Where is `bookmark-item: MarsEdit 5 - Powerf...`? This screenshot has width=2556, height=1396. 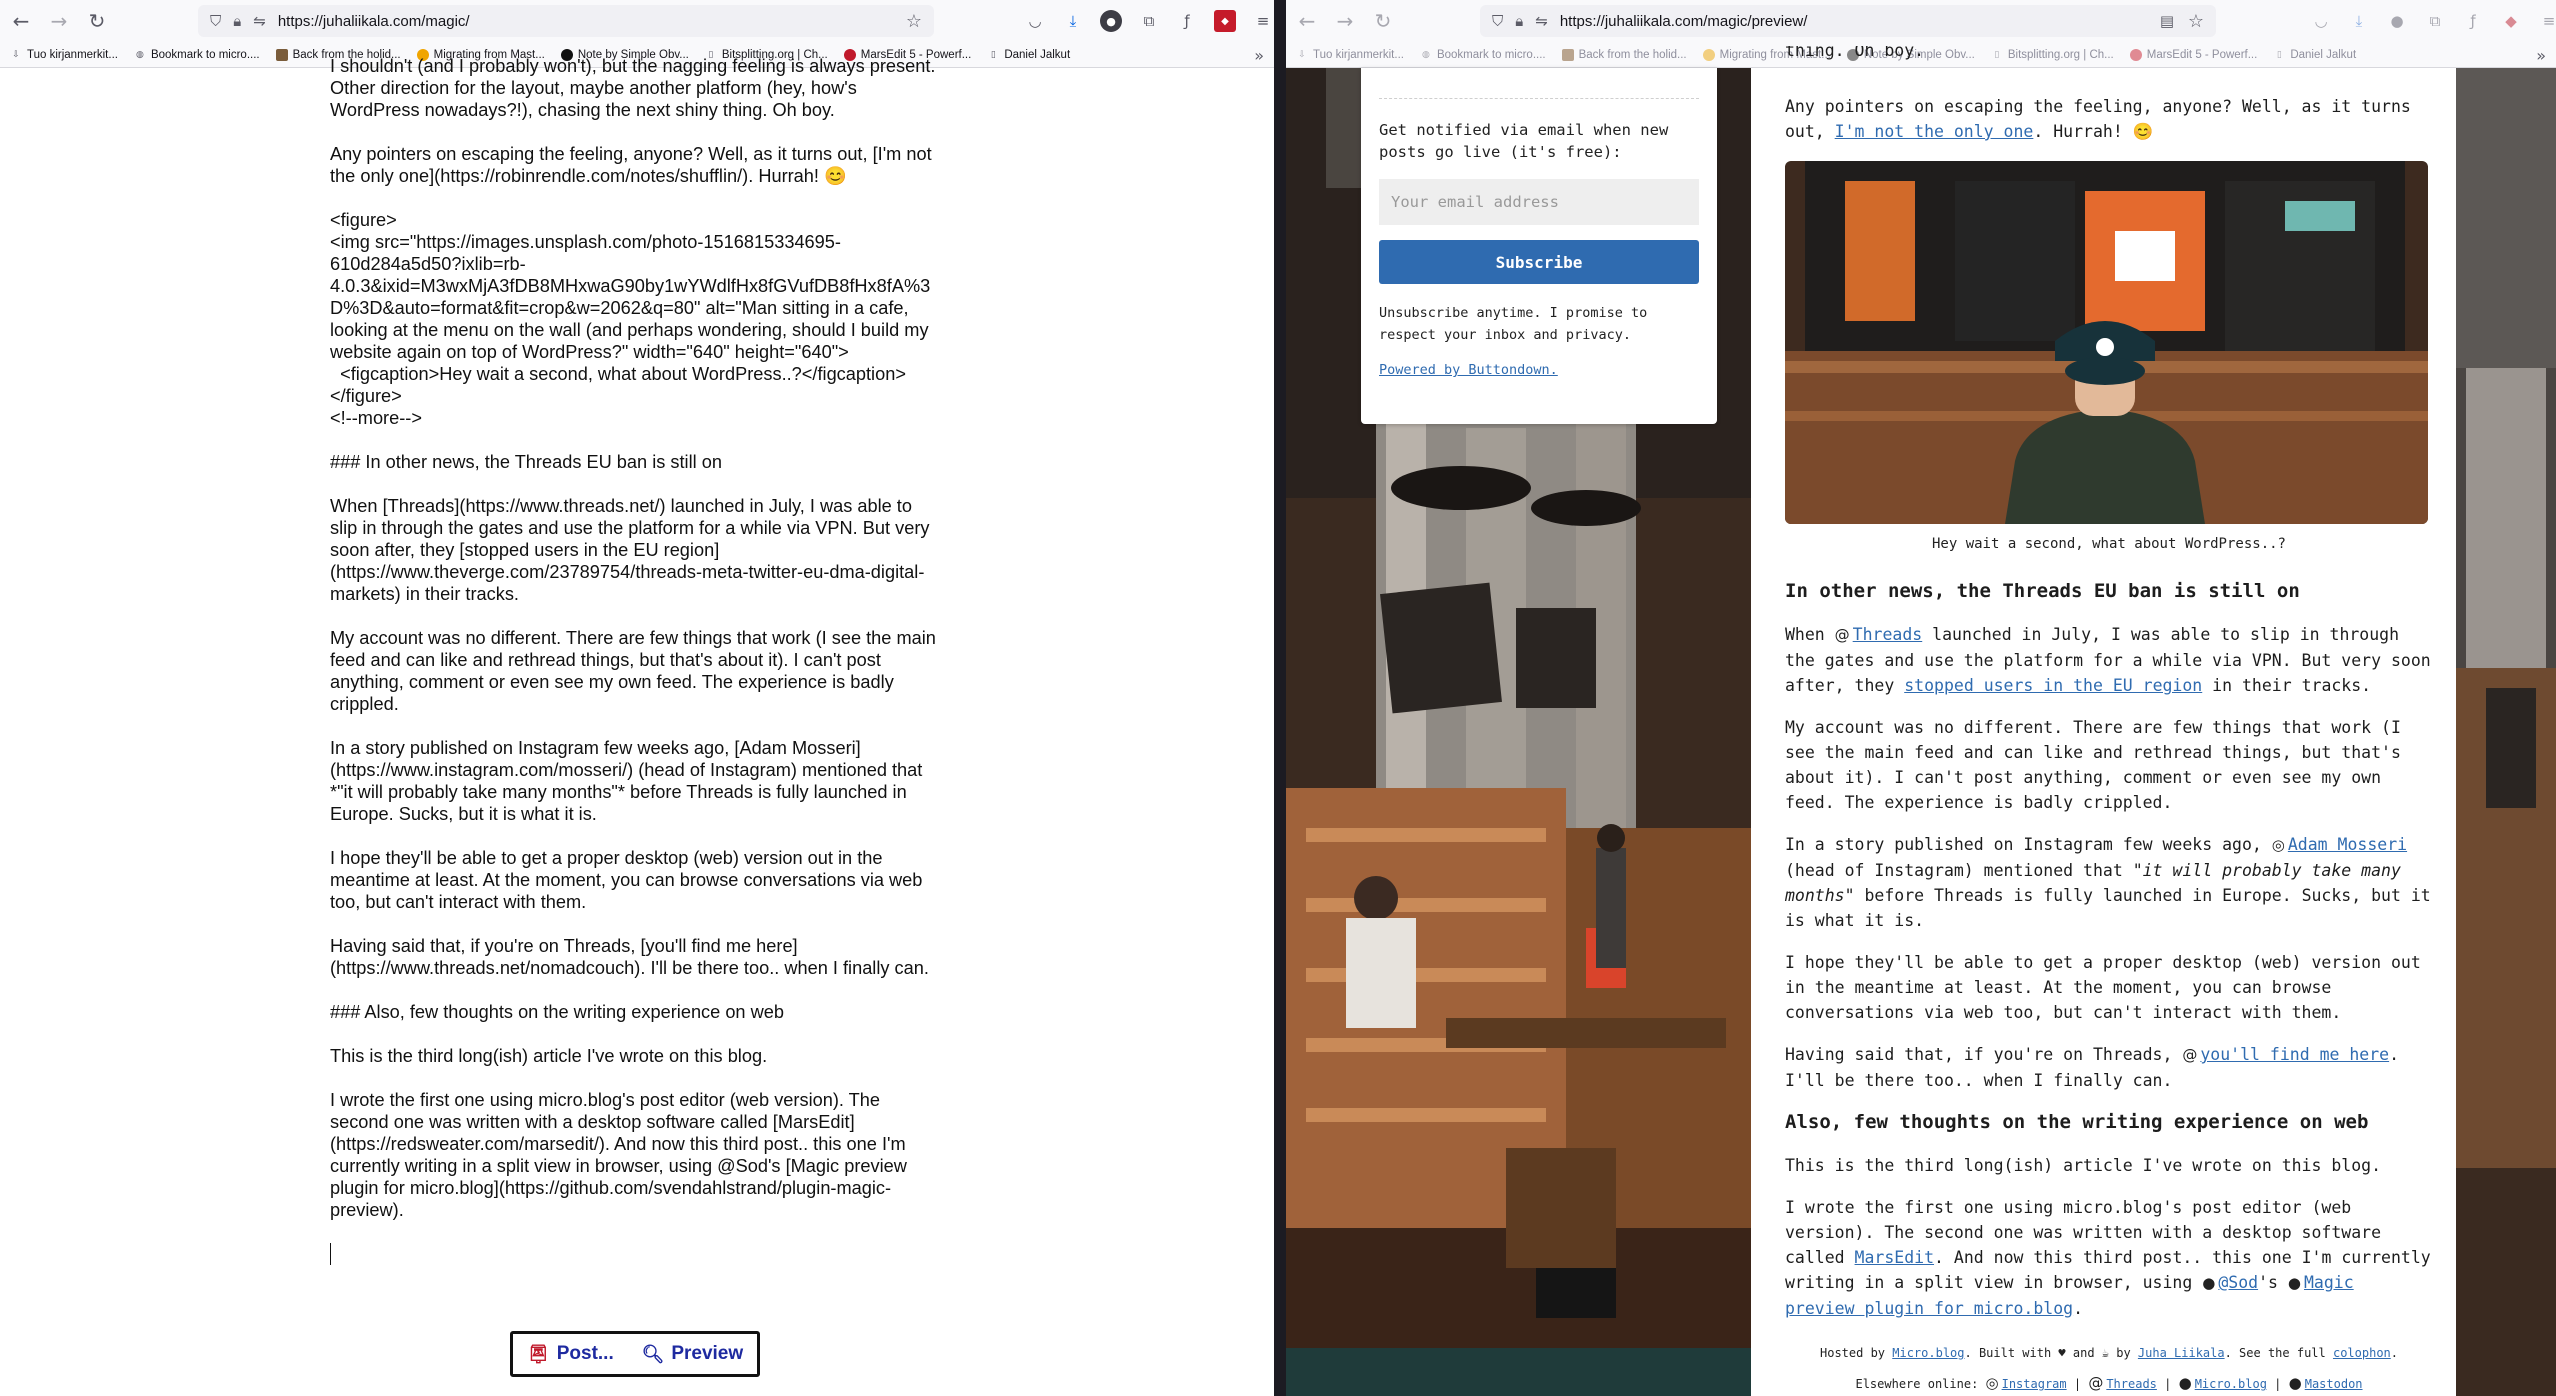 bookmark-item: MarsEdit 5 - Powerf... is located at coordinates (2193, 54).